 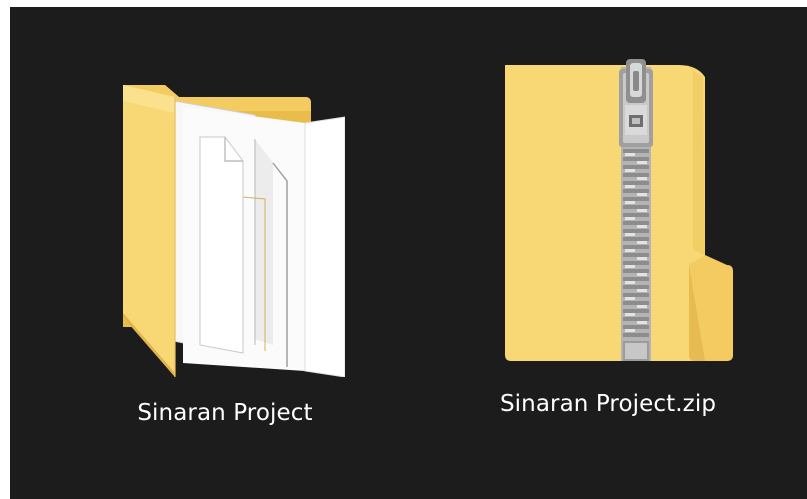 I want to click on file-name-label: Sinaran Project.zip, so click(x=608, y=404).